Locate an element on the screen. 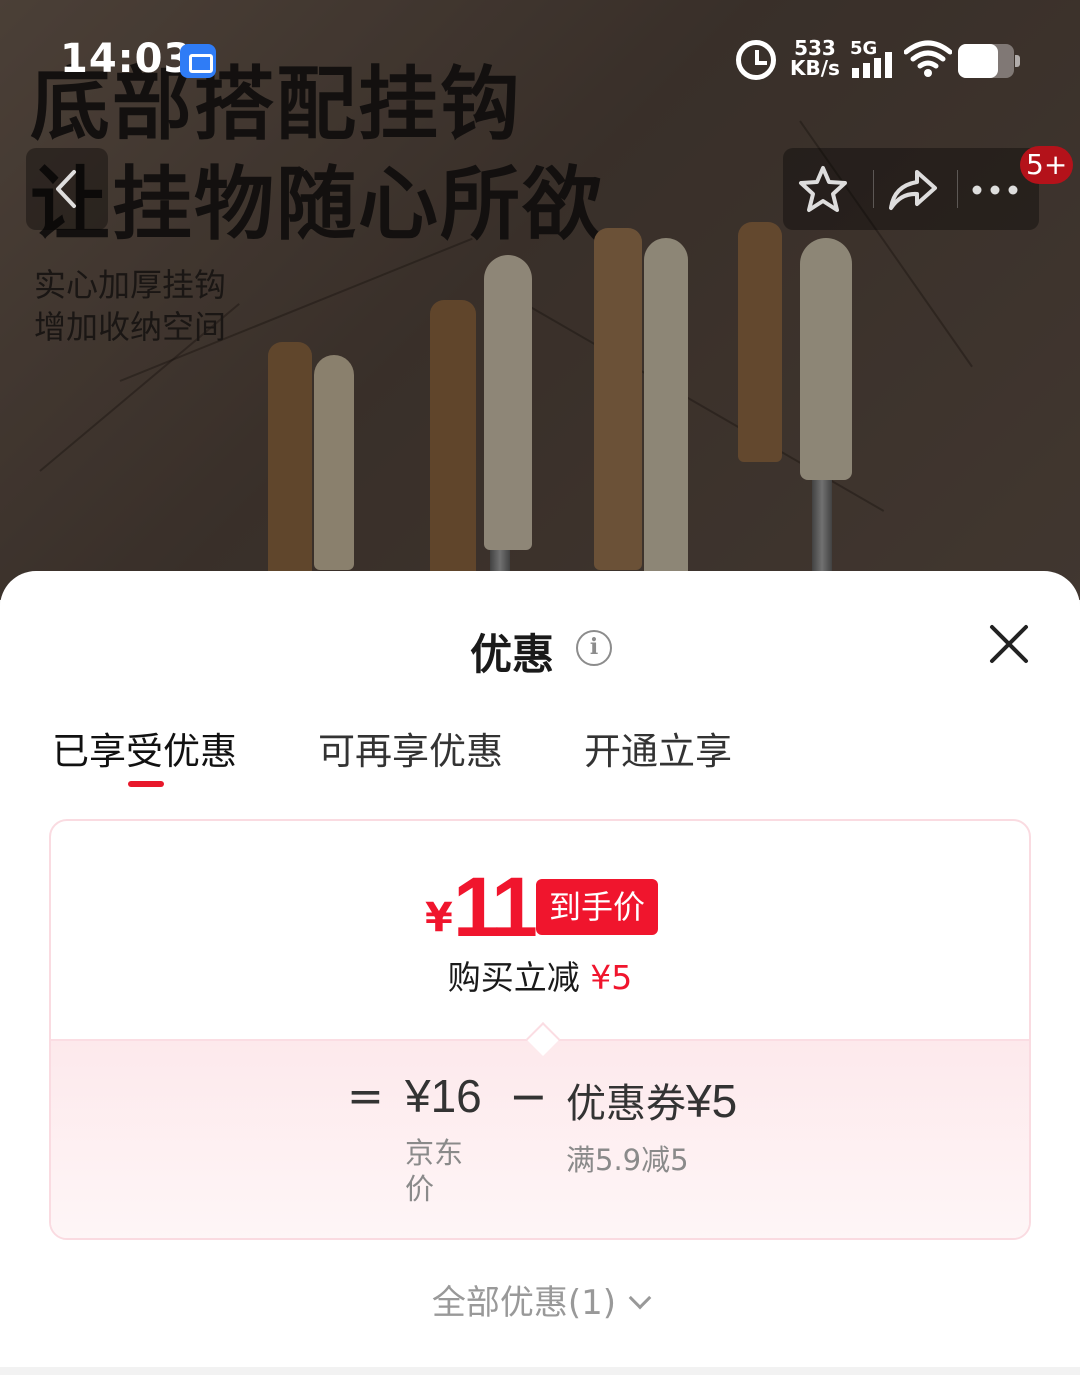 This screenshot has height=1375, width=1080. equals-sign: = is located at coordinates (365, 1096).